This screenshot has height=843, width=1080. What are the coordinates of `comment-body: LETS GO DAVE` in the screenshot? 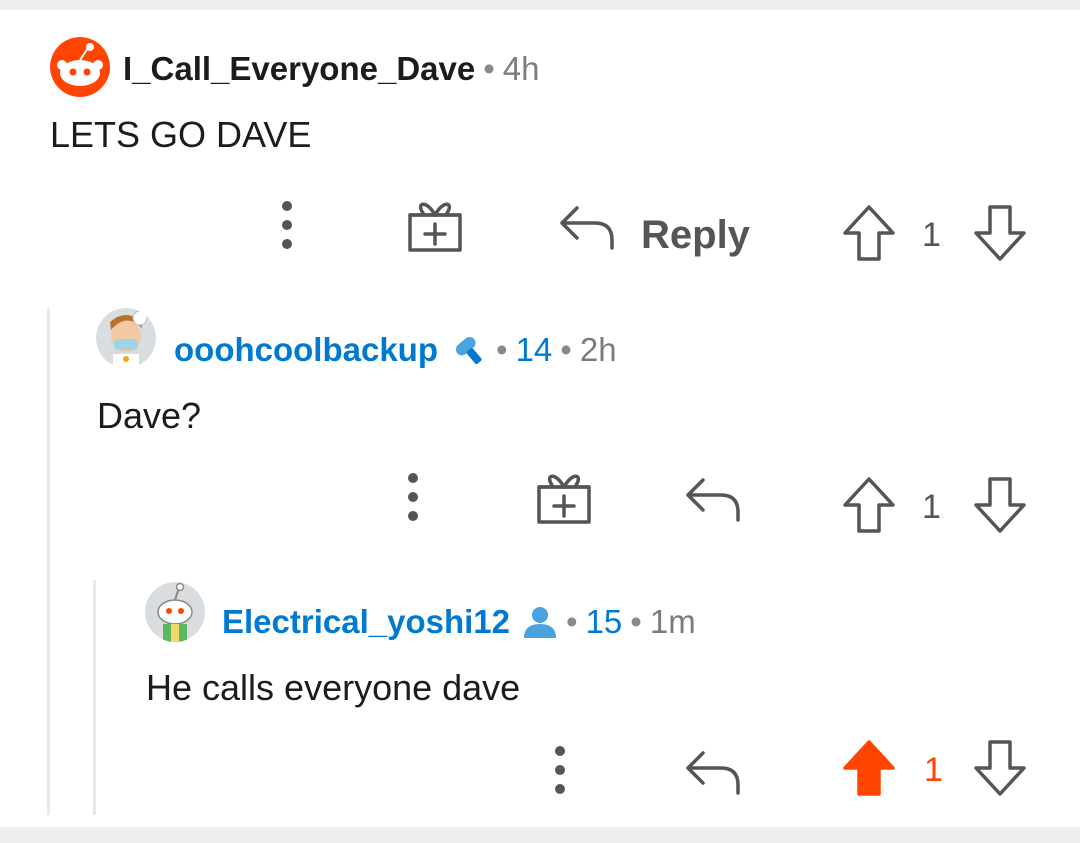 It's located at (181, 134).